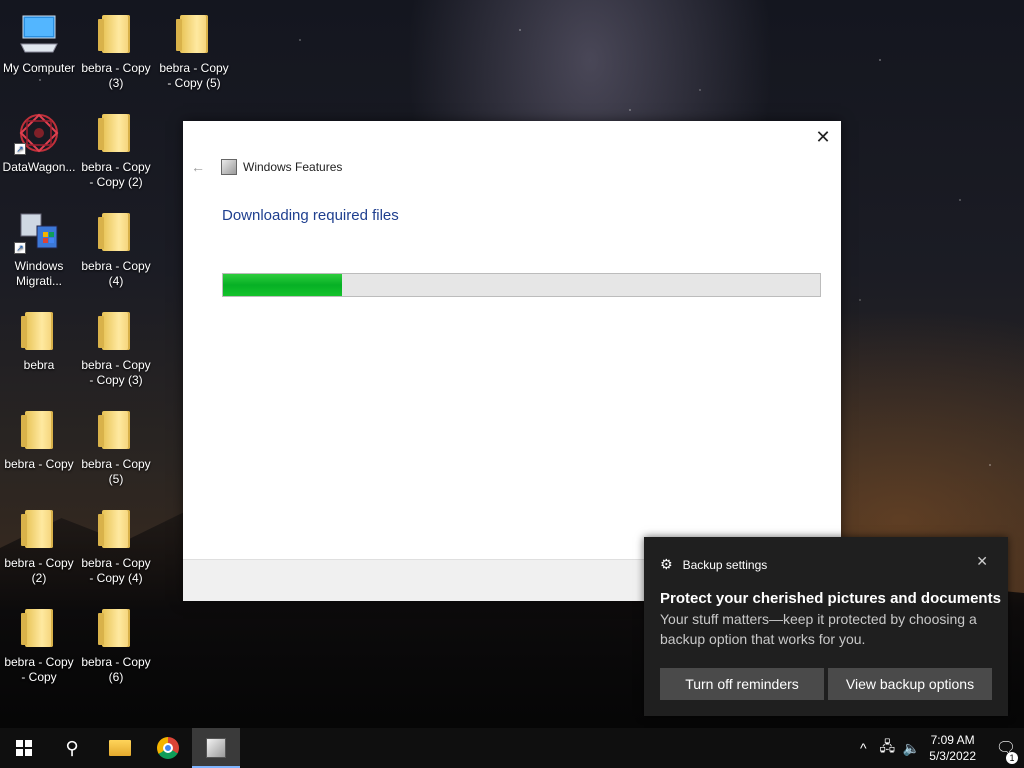 The image size is (1024, 768). I want to click on chrome-button, so click(168, 748).